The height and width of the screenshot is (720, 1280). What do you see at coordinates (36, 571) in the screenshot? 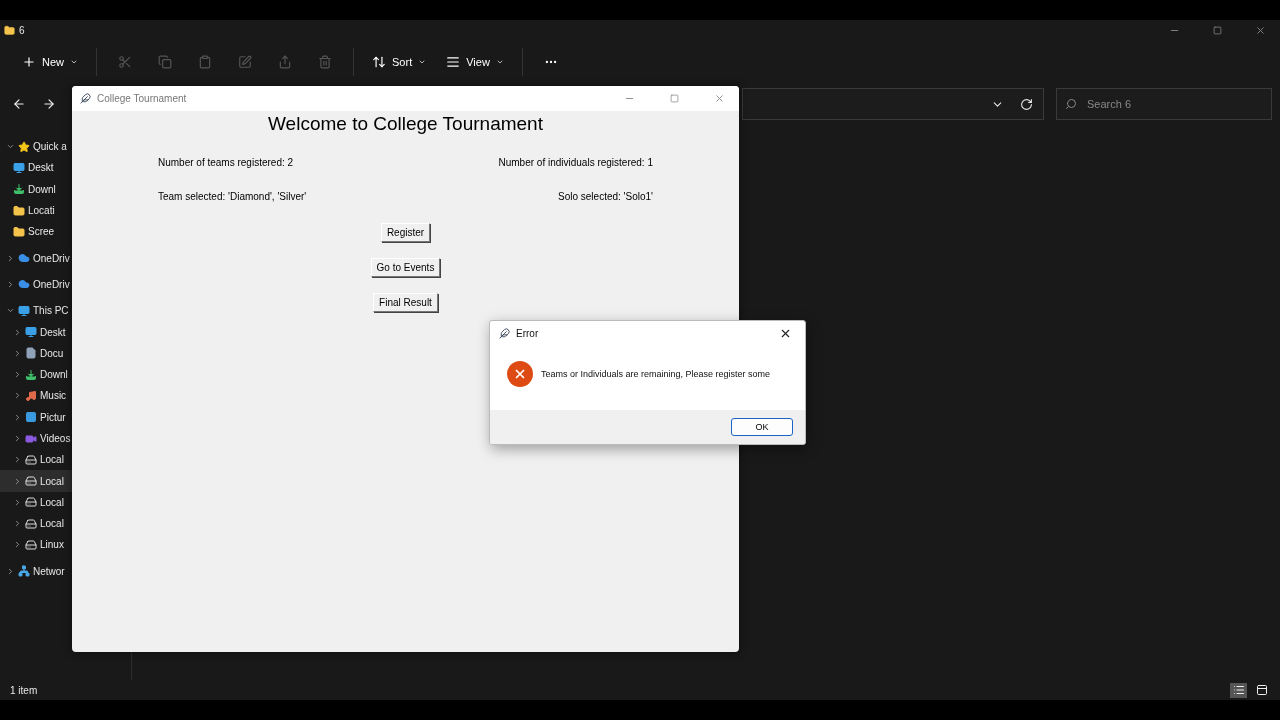
I see `sidebar-item: Networ` at bounding box center [36, 571].